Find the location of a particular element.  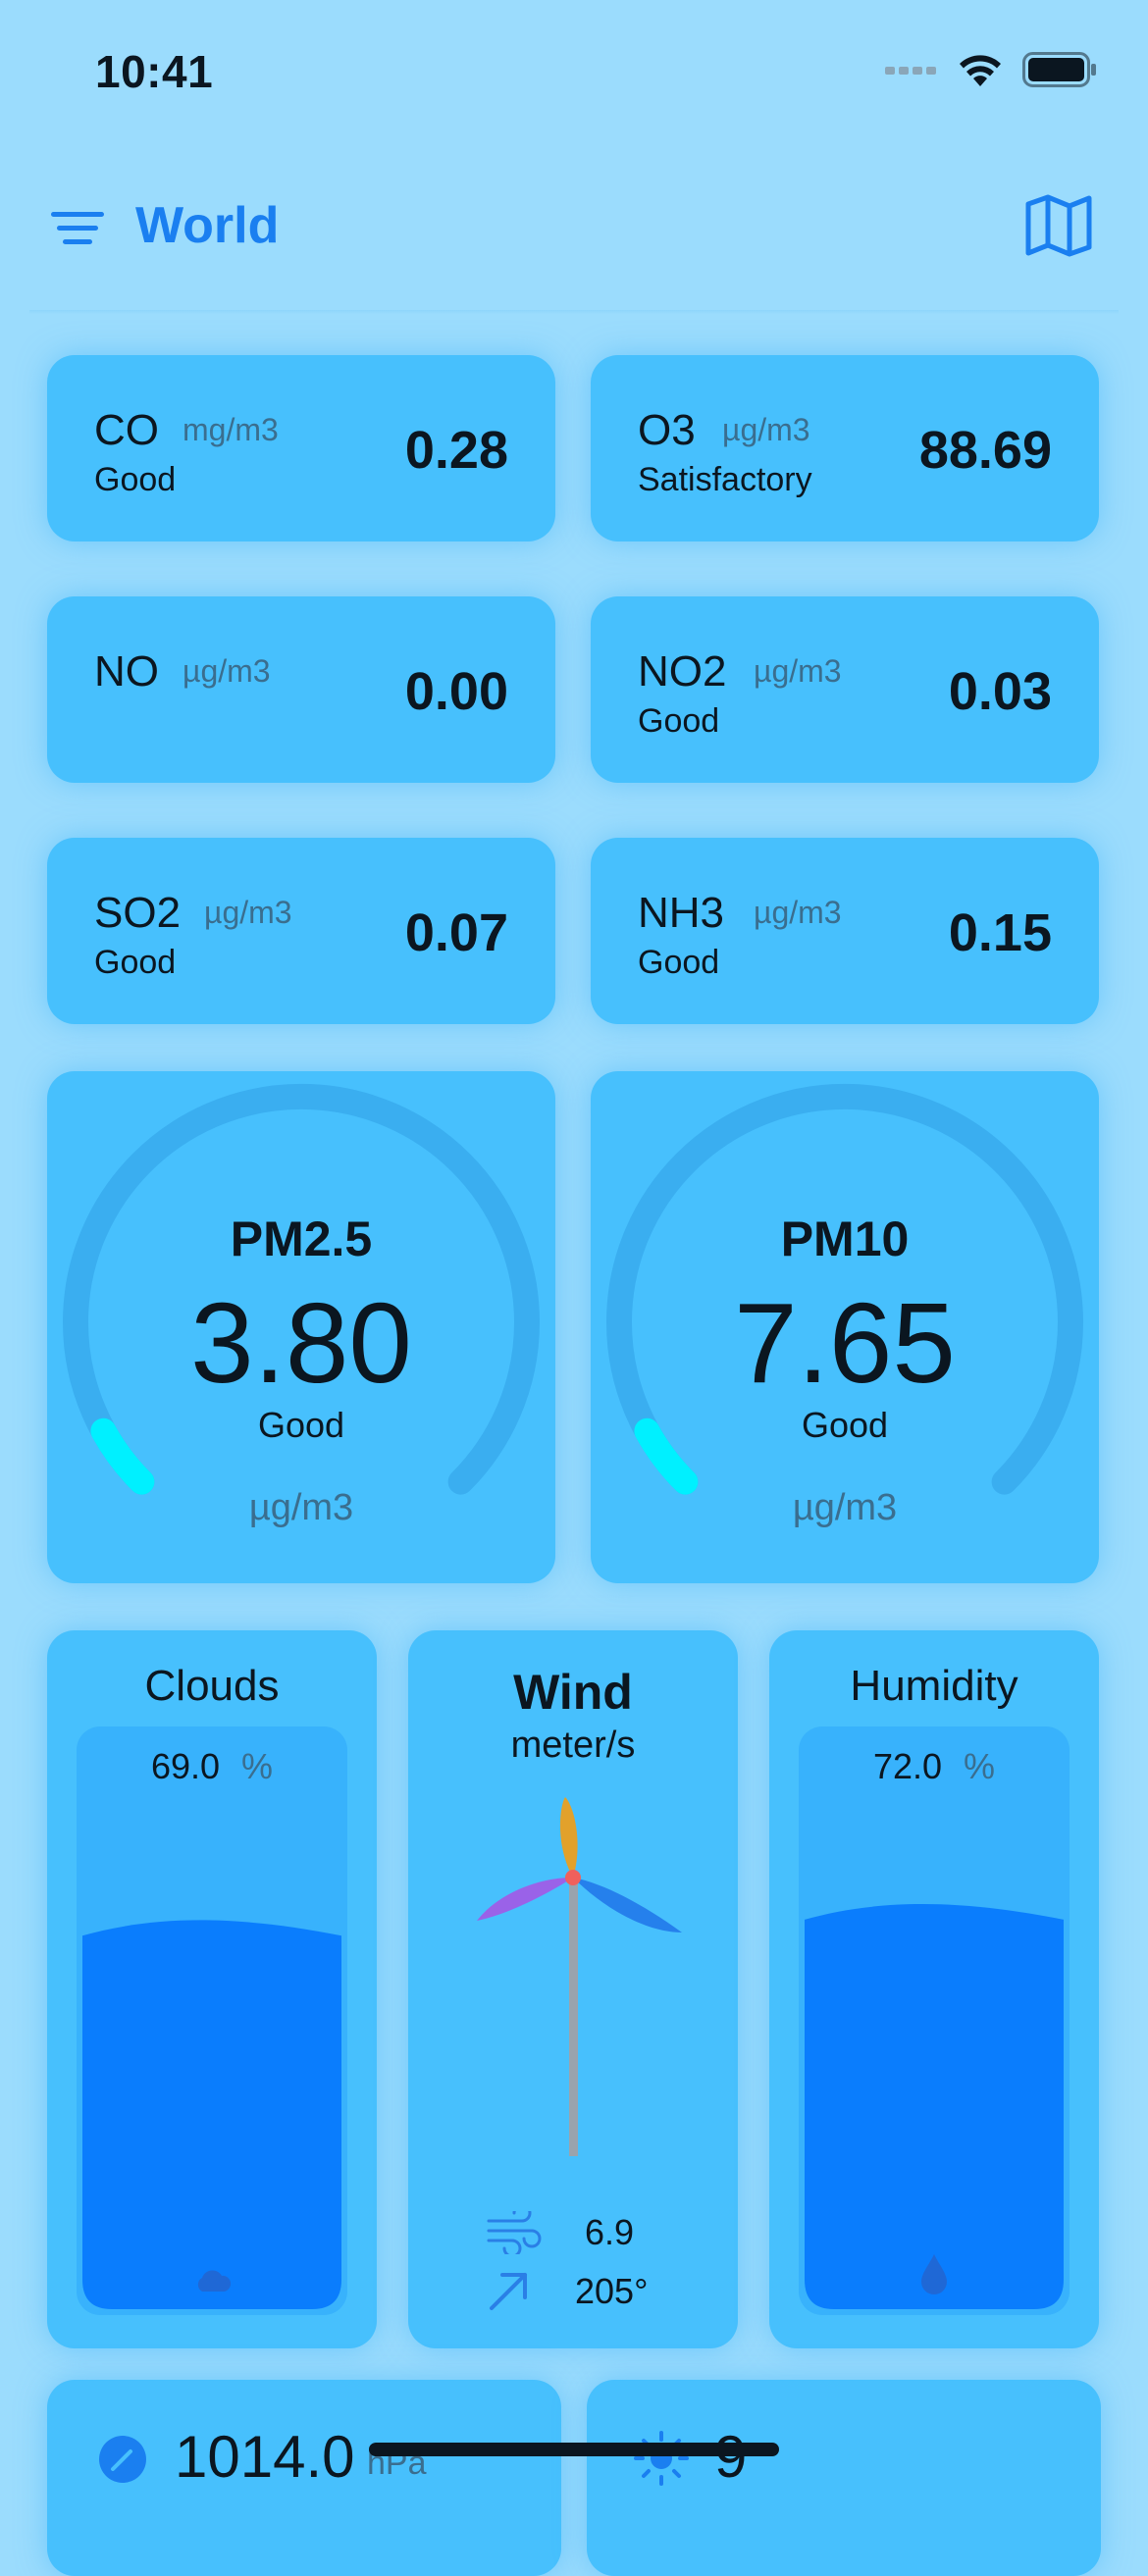

water-drop-icon is located at coordinates (934, 2274).